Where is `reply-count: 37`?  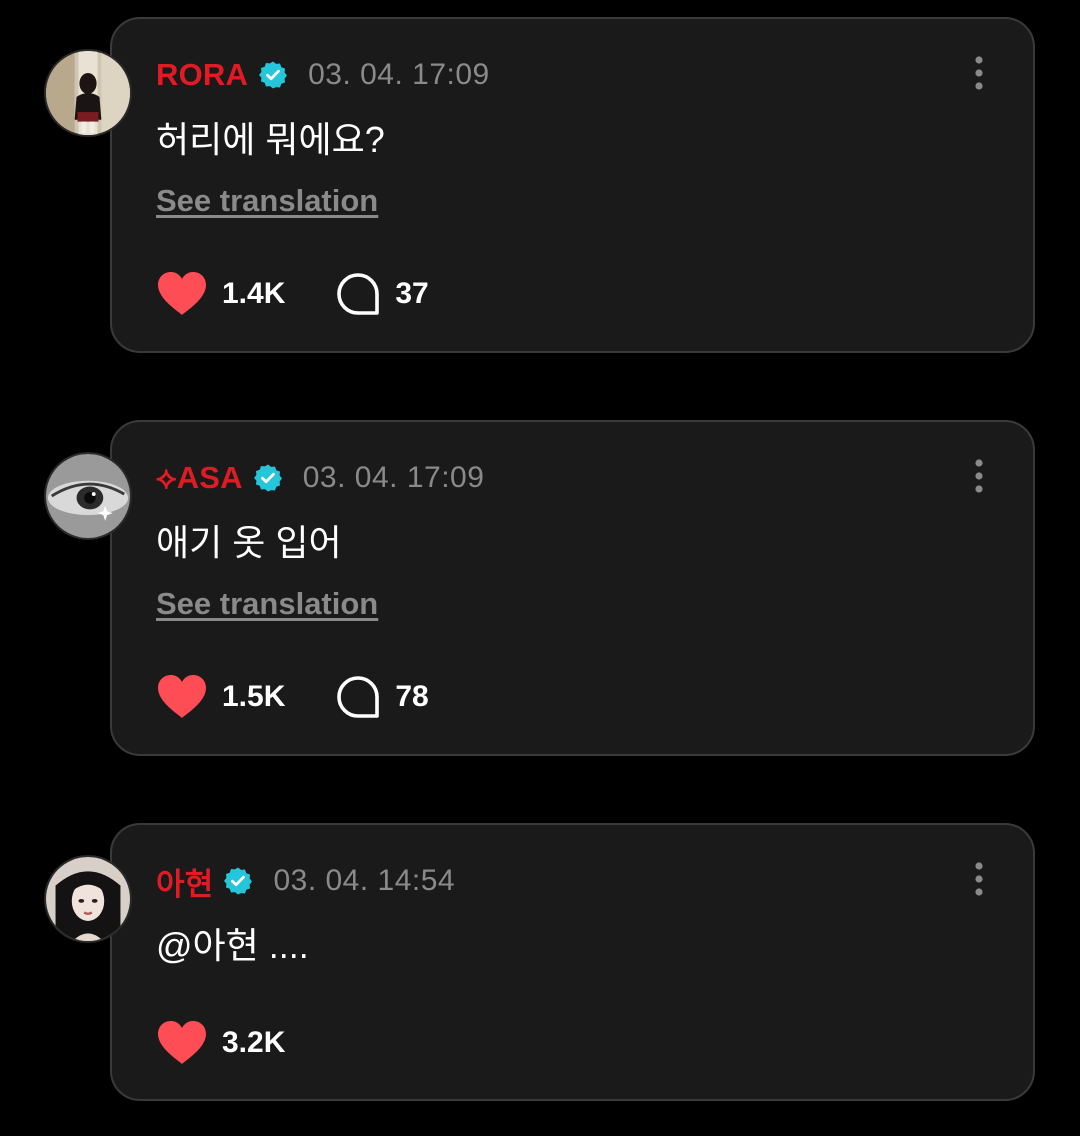
reply-count: 37 is located at coordinates (412, 293).